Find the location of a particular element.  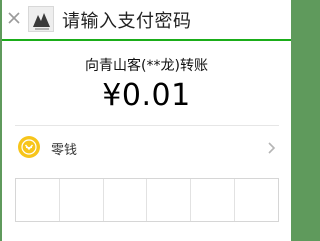

section-divider is located at coordinates (147, 125).